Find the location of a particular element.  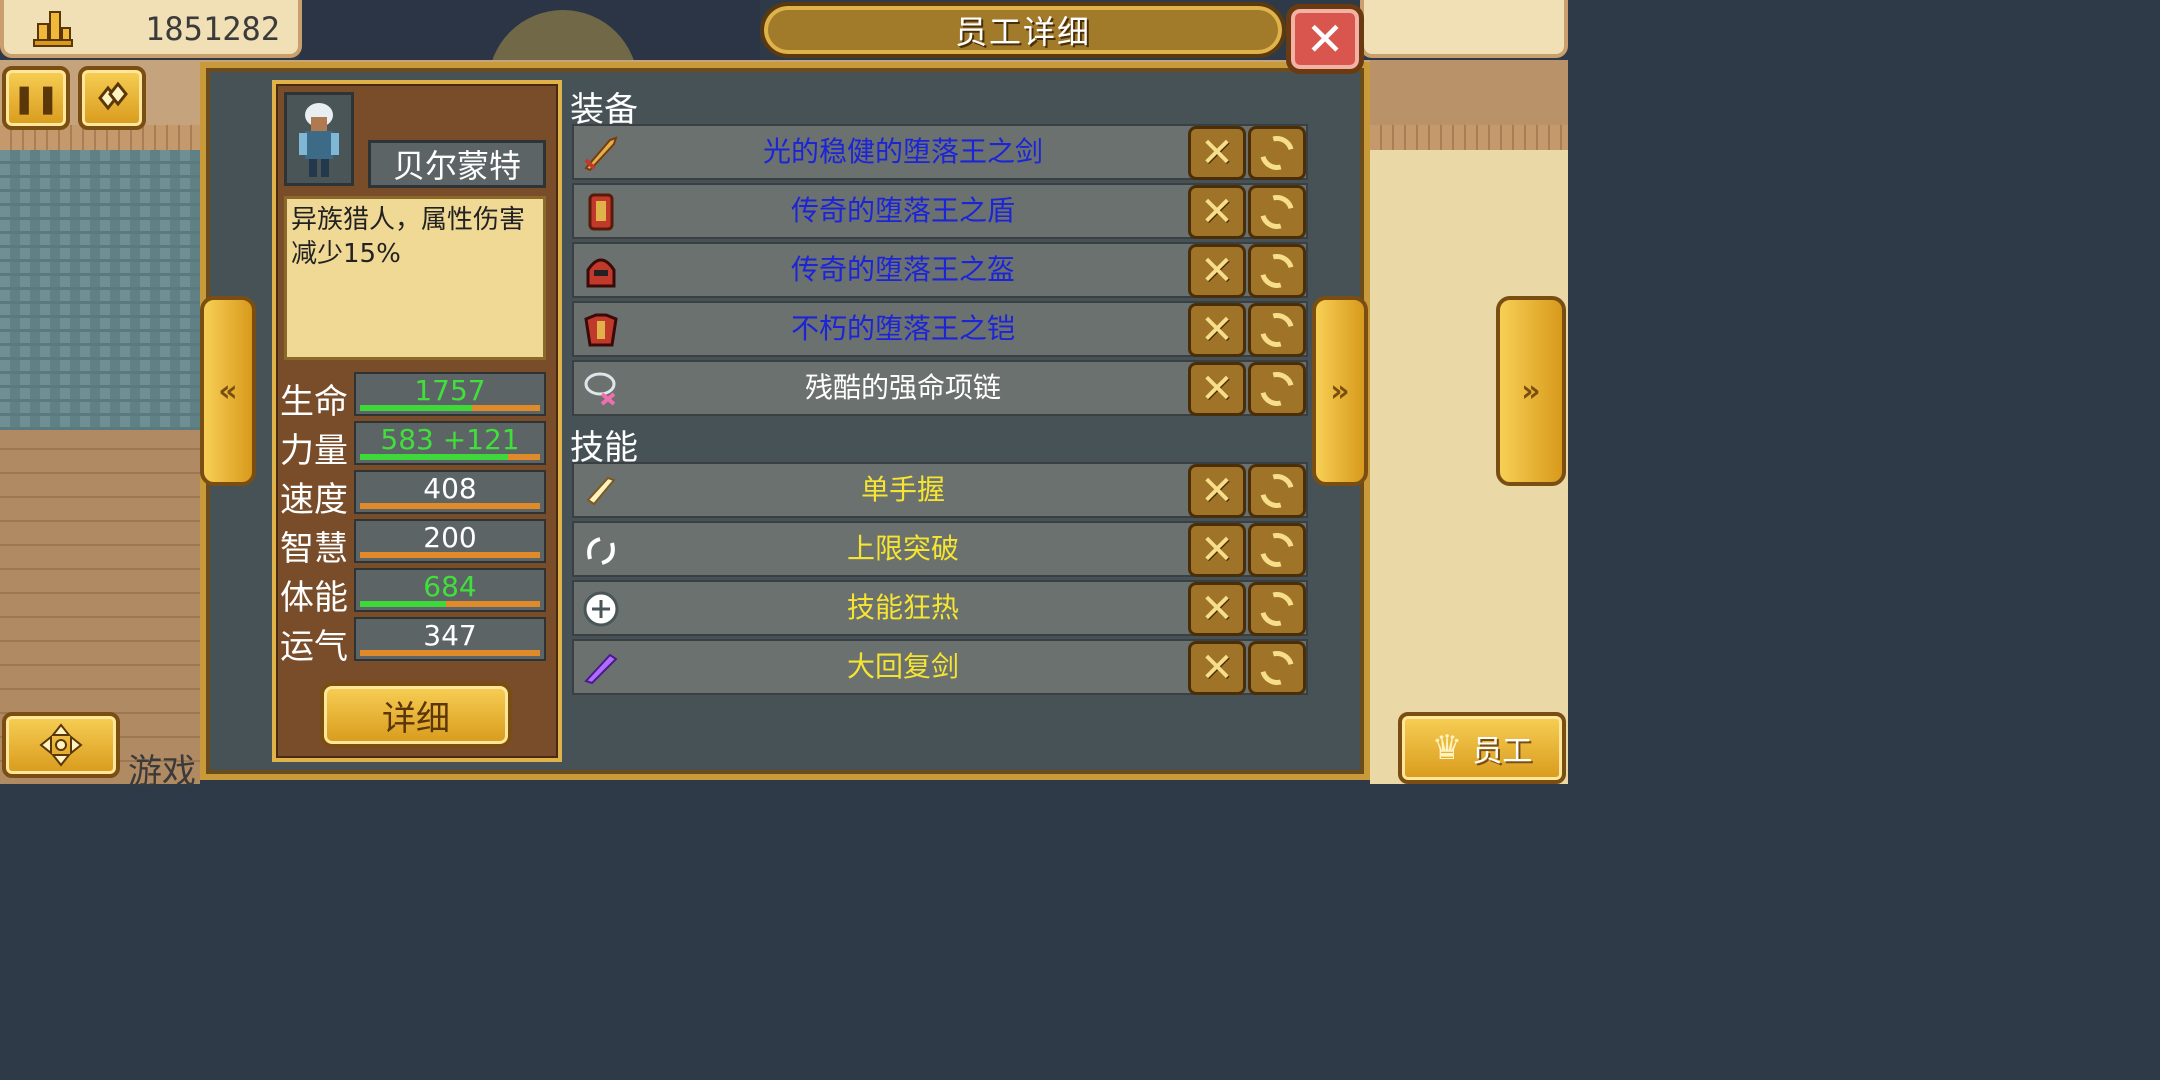

skill-row: 单手握 ✕ is located at coordinates (940, 490).